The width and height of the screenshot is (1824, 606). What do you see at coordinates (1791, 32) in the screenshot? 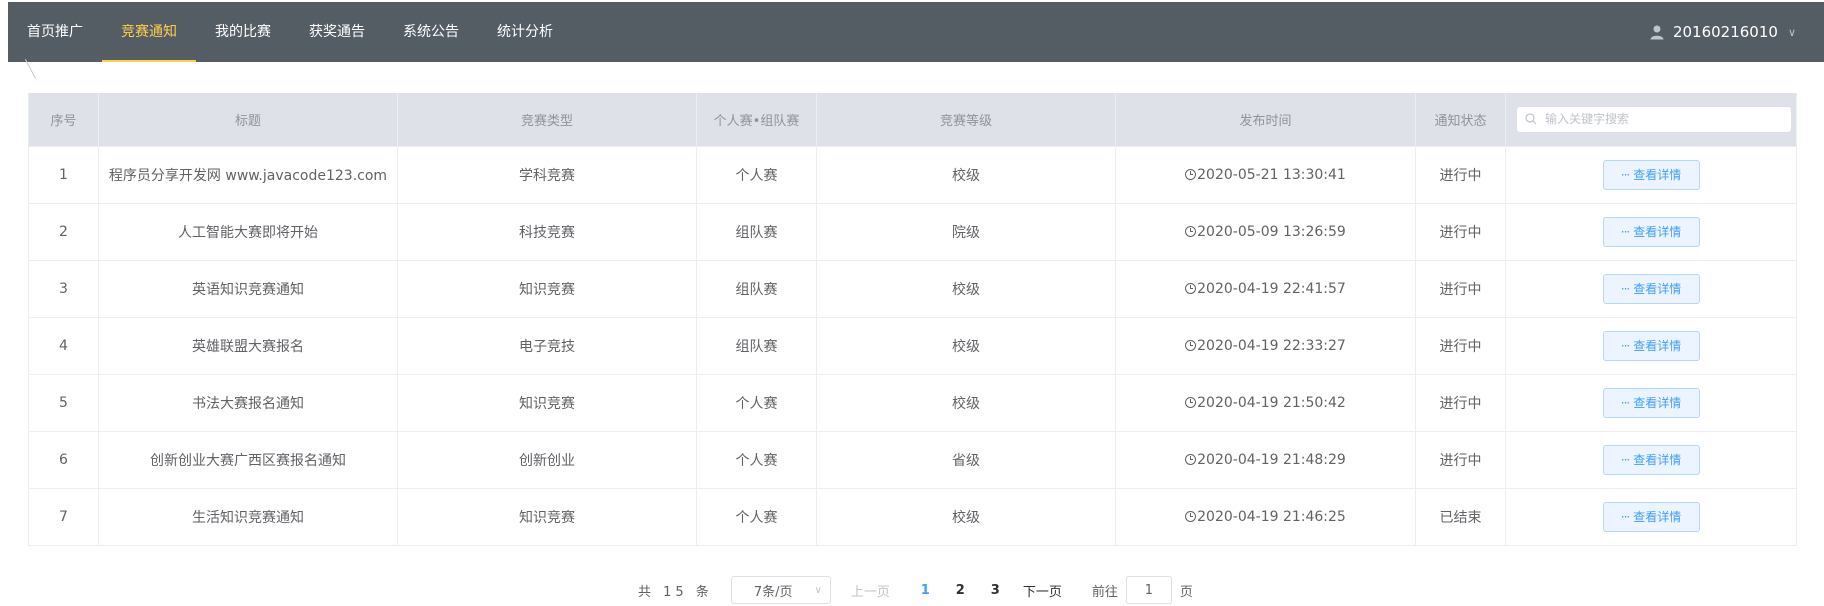
I see `chevron-down-icon: ∨` at bounding box center [1791, 32].